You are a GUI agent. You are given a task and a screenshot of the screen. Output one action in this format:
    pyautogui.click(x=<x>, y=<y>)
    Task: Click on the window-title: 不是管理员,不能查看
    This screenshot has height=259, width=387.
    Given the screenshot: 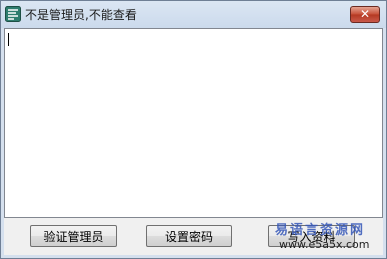 What is the action you would take?
    pyautogui.click(x=81, y=15)
    